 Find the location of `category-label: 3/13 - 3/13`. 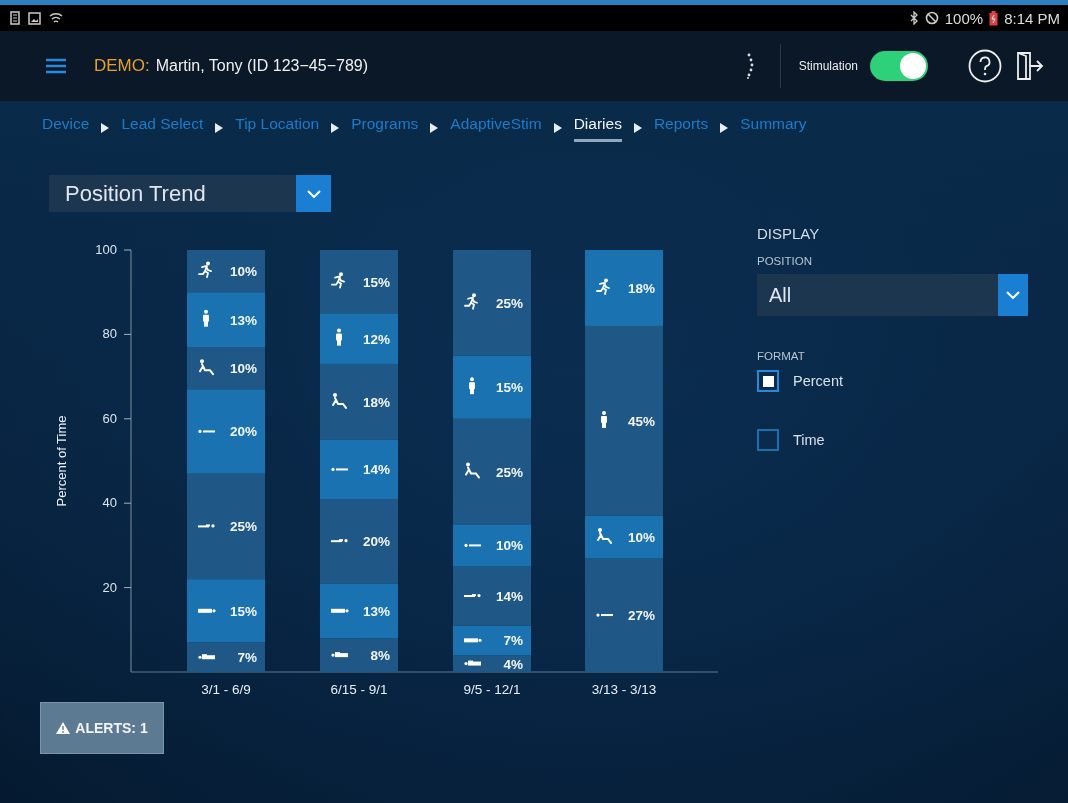

category-label: 3/13 - 3/13 is located at coordinates (624, 689).